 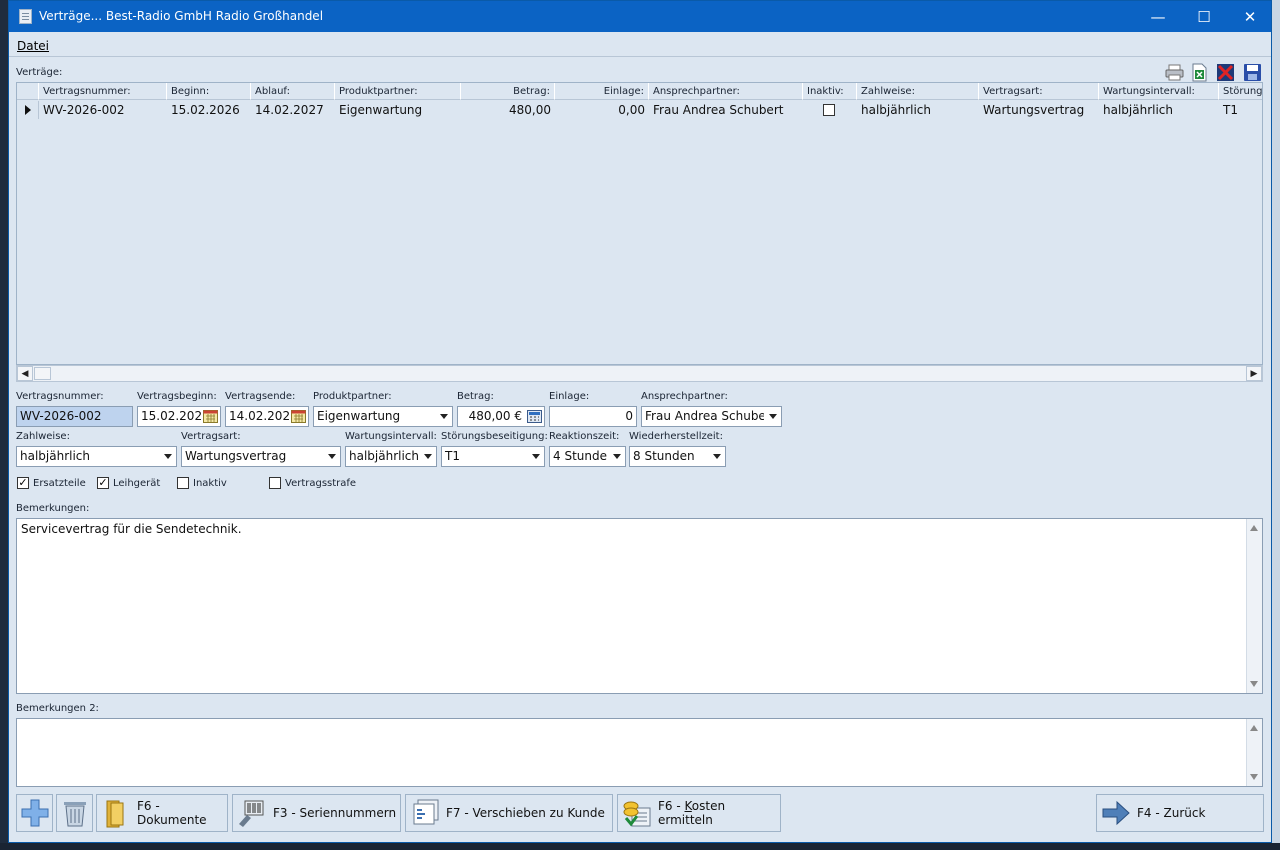 What do you see at coordinates (676, 436) in the screenshot?
I see `label-wiederherstellzeit: Wiederherstellzeit:` at bounding box center [676, 436].